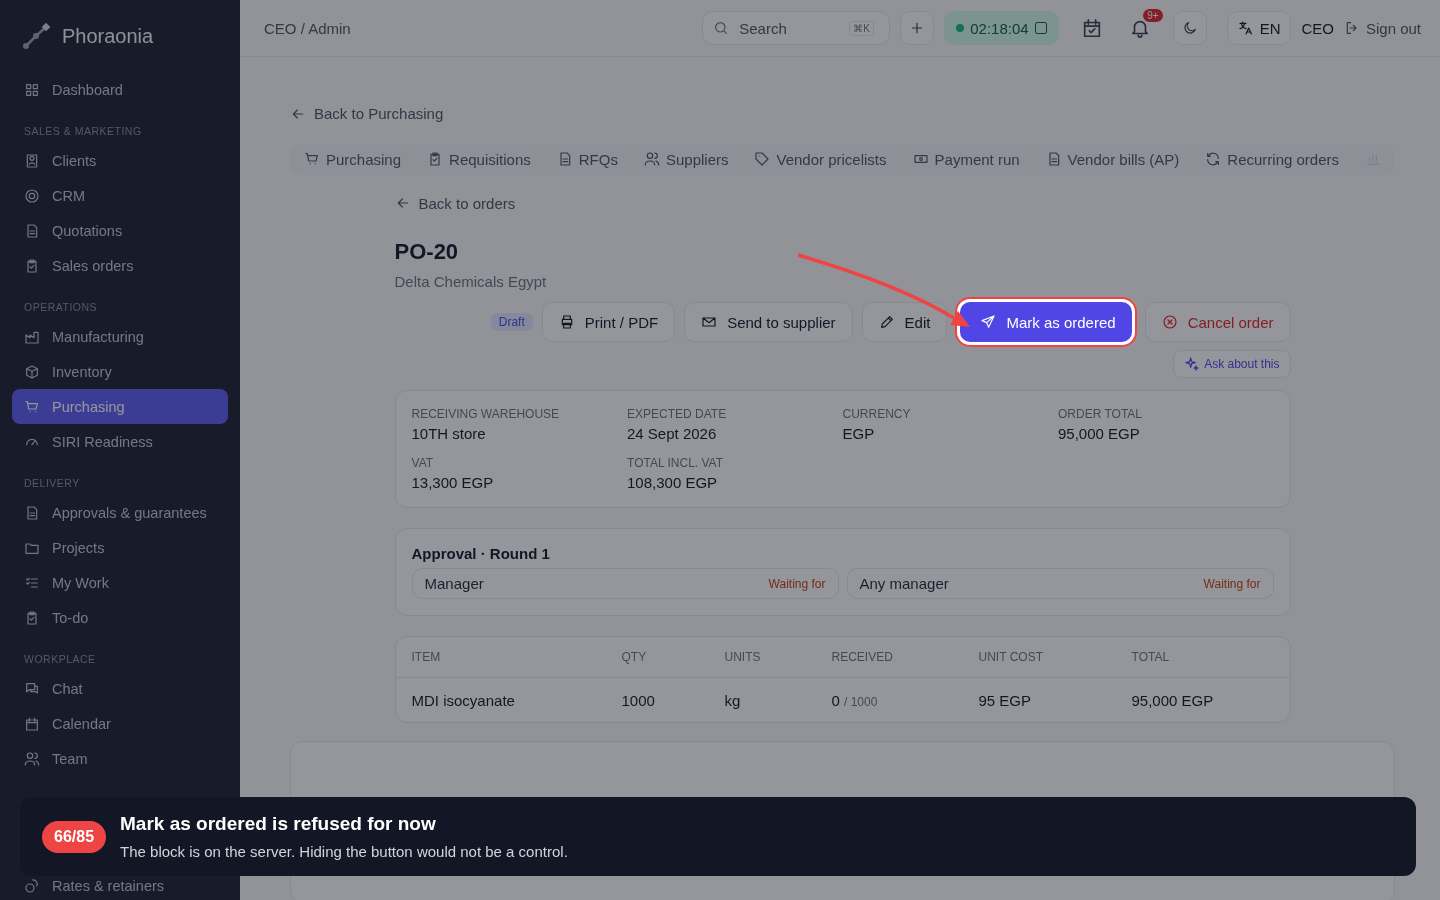 This screenshot has width=1440, height=900. What do you see at coordinates (344, 851) in the screenshot?
I see `toast-message: The block is on the server. Hiding the button would not be a control.` at bounding box center [344, 851].